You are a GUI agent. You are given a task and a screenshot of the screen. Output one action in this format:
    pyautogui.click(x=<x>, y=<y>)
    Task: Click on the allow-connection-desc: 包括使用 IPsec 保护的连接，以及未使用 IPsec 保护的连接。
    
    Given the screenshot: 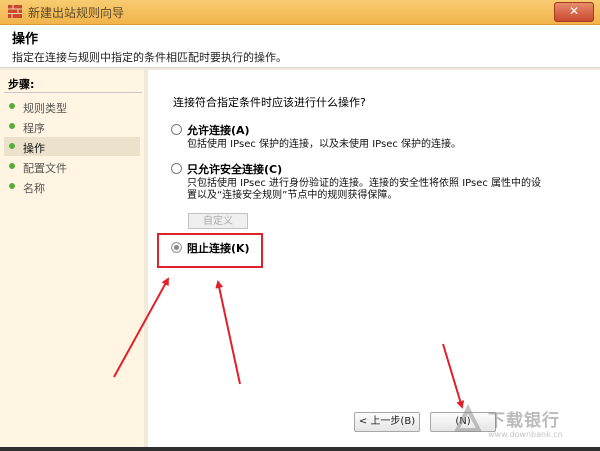 What is the action you would take?
    pyautogui.click(x=324, y=144)
    